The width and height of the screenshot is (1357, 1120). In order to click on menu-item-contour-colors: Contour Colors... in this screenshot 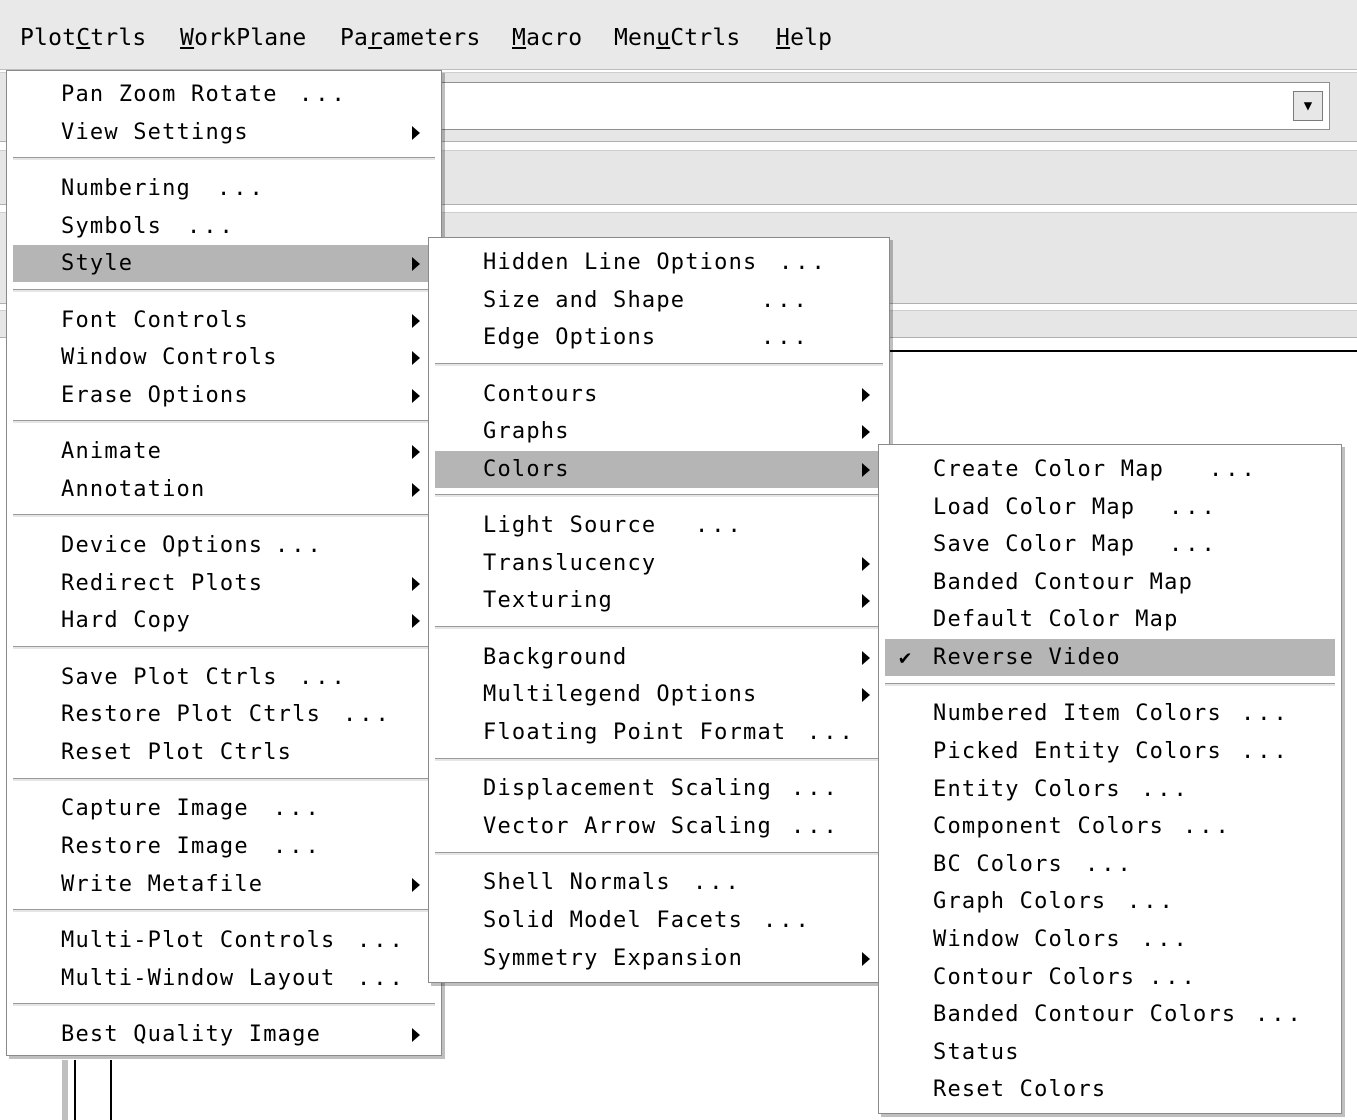, I will do `click(1110, 977)`.